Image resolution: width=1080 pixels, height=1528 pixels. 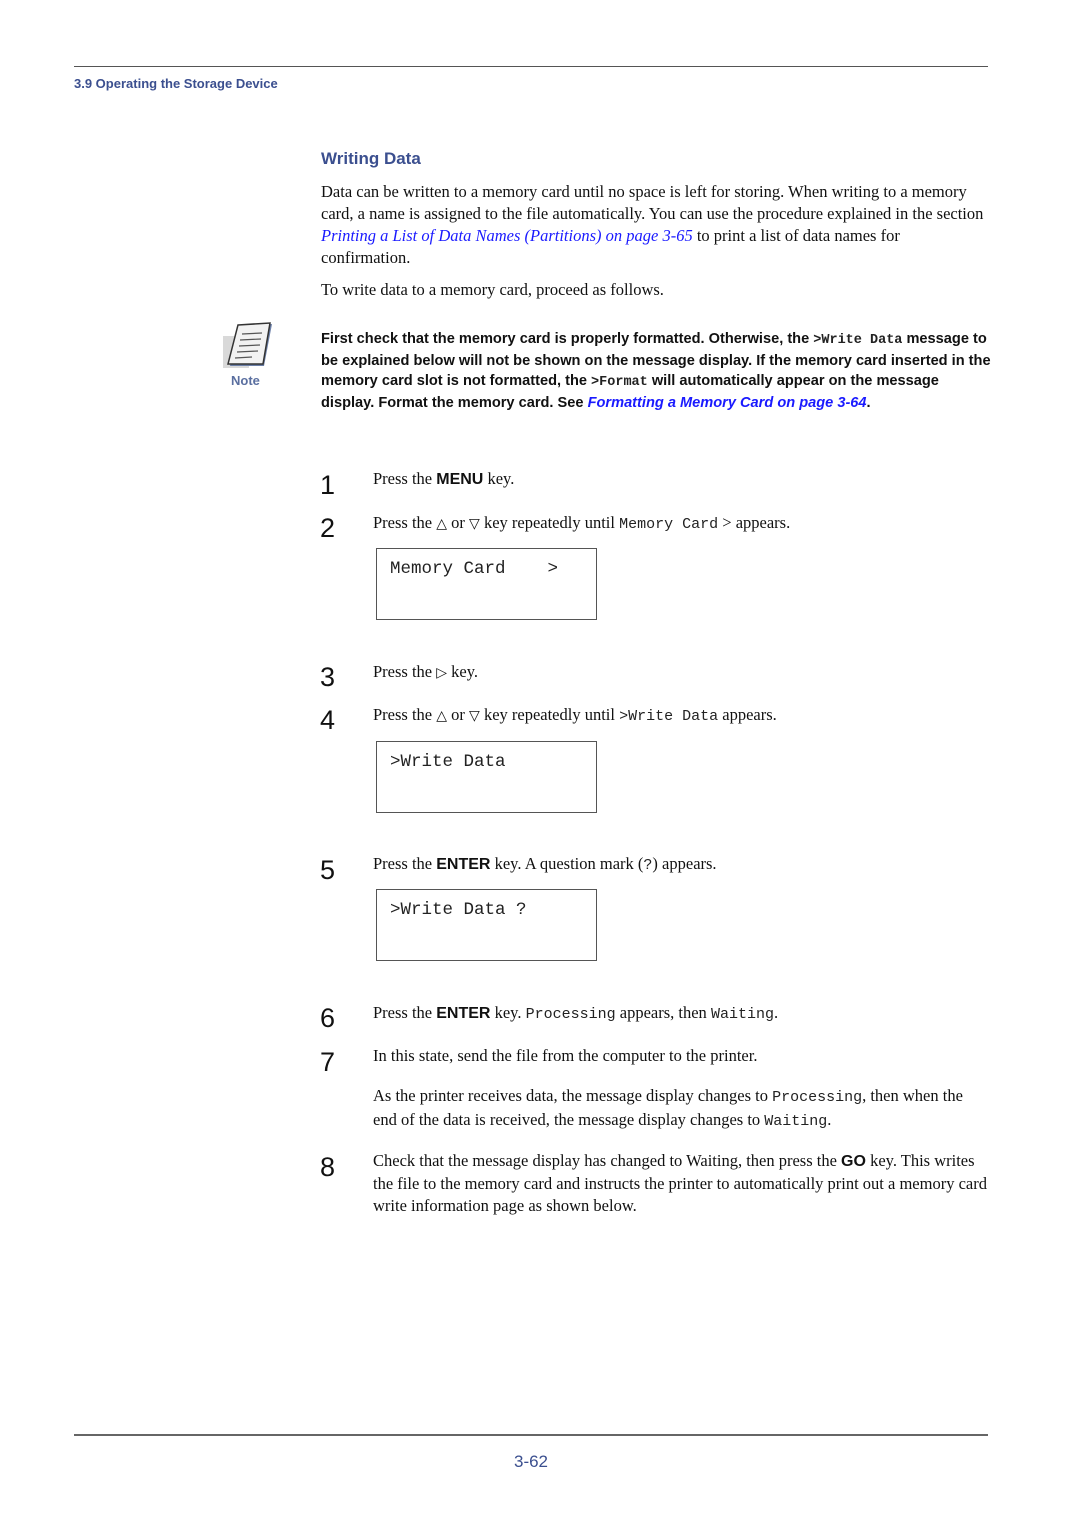 I want to click on go-key-label: GO, so click(x=853, y=1161).